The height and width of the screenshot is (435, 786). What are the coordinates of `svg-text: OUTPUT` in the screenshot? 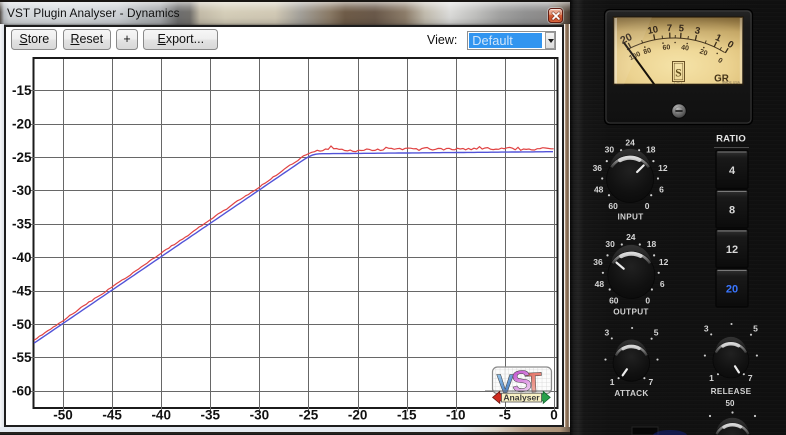 It's located at (630, 312).